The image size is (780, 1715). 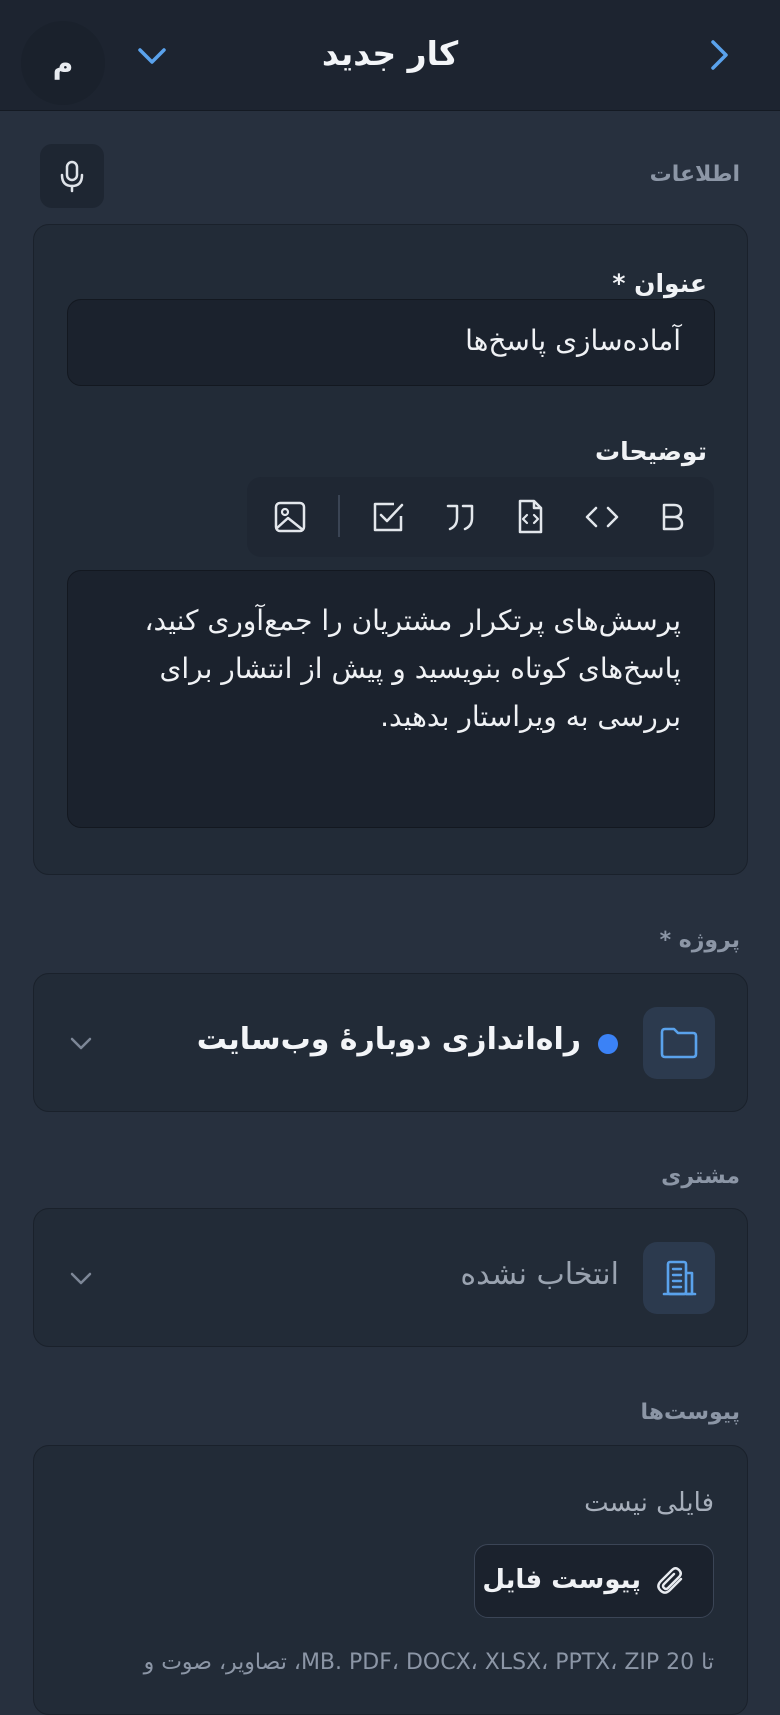 What do you see at coordinates (390, 1277) in the screenshot?
I see `client-select: انتخاب نشده` at bounding box center [390, 1277].